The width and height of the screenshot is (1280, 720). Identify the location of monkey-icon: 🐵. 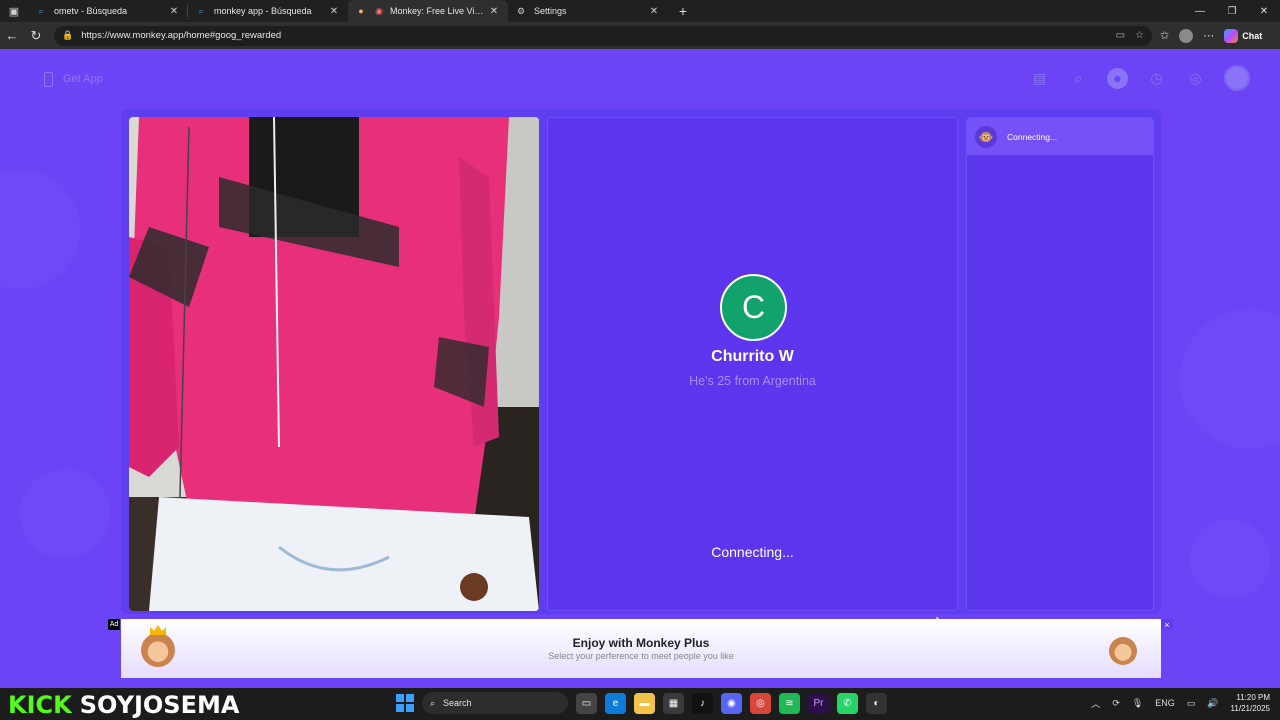
(986, 136).